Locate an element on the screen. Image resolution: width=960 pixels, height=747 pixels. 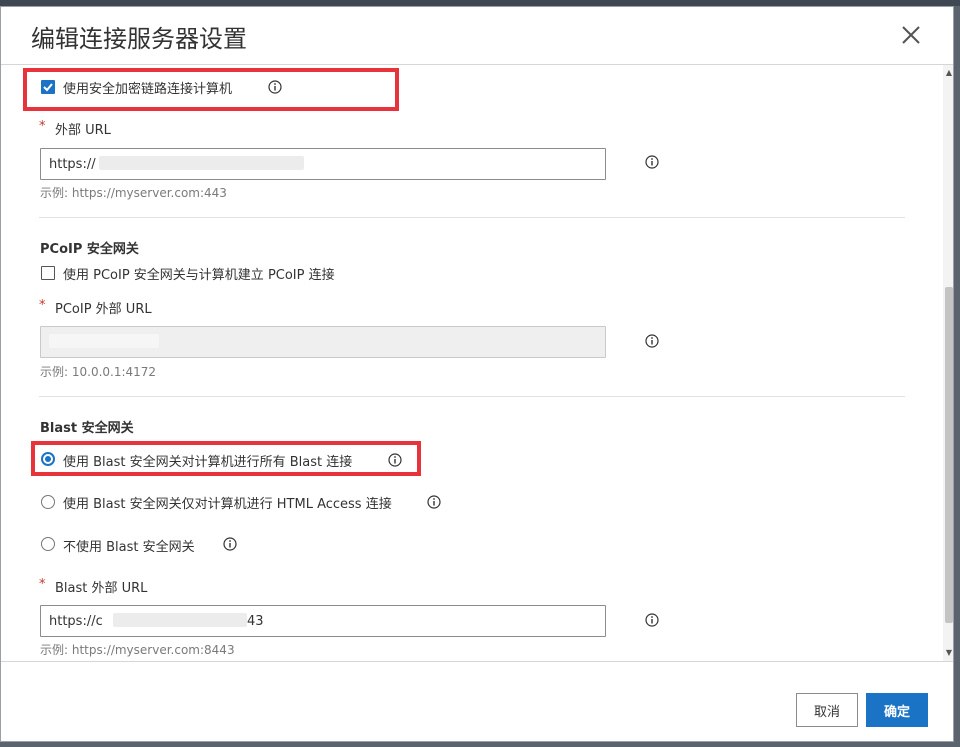
secure-tunnel-checkbox is located at coordinates (48, 87).